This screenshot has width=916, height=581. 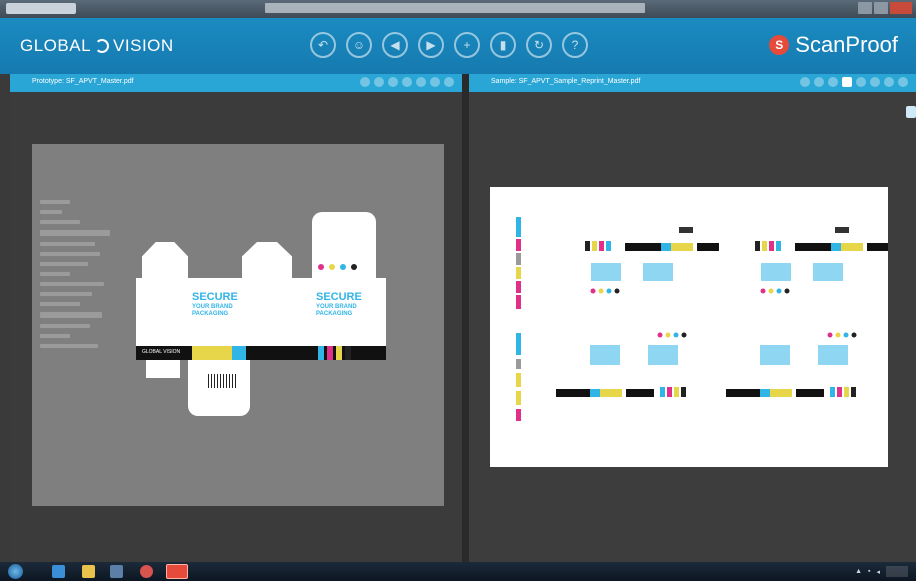 What do you see at coordinates (222, 381) in the screenshot?
I see `barcode` at bounding box center [222, 381].